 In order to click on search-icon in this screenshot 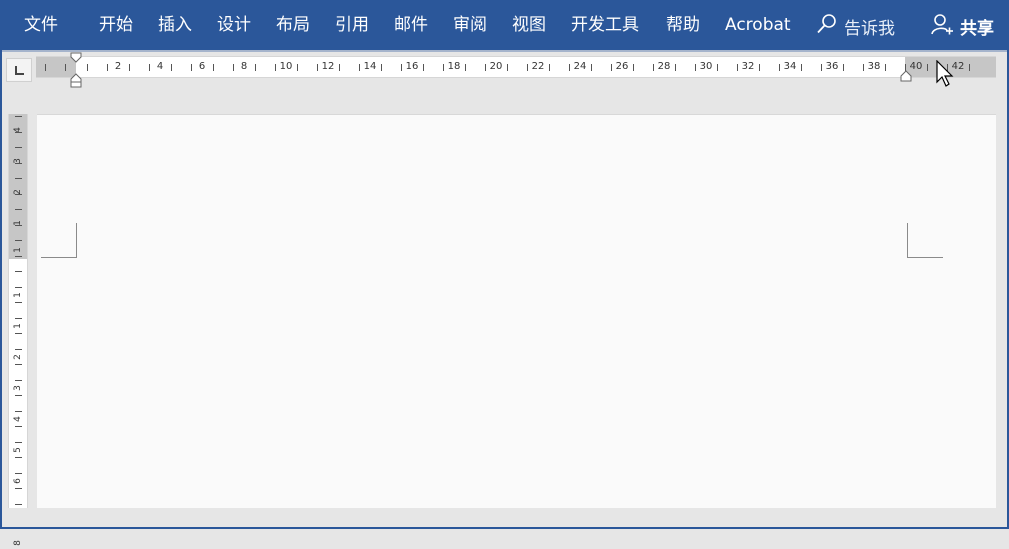, I will do `click(827, 26)`.